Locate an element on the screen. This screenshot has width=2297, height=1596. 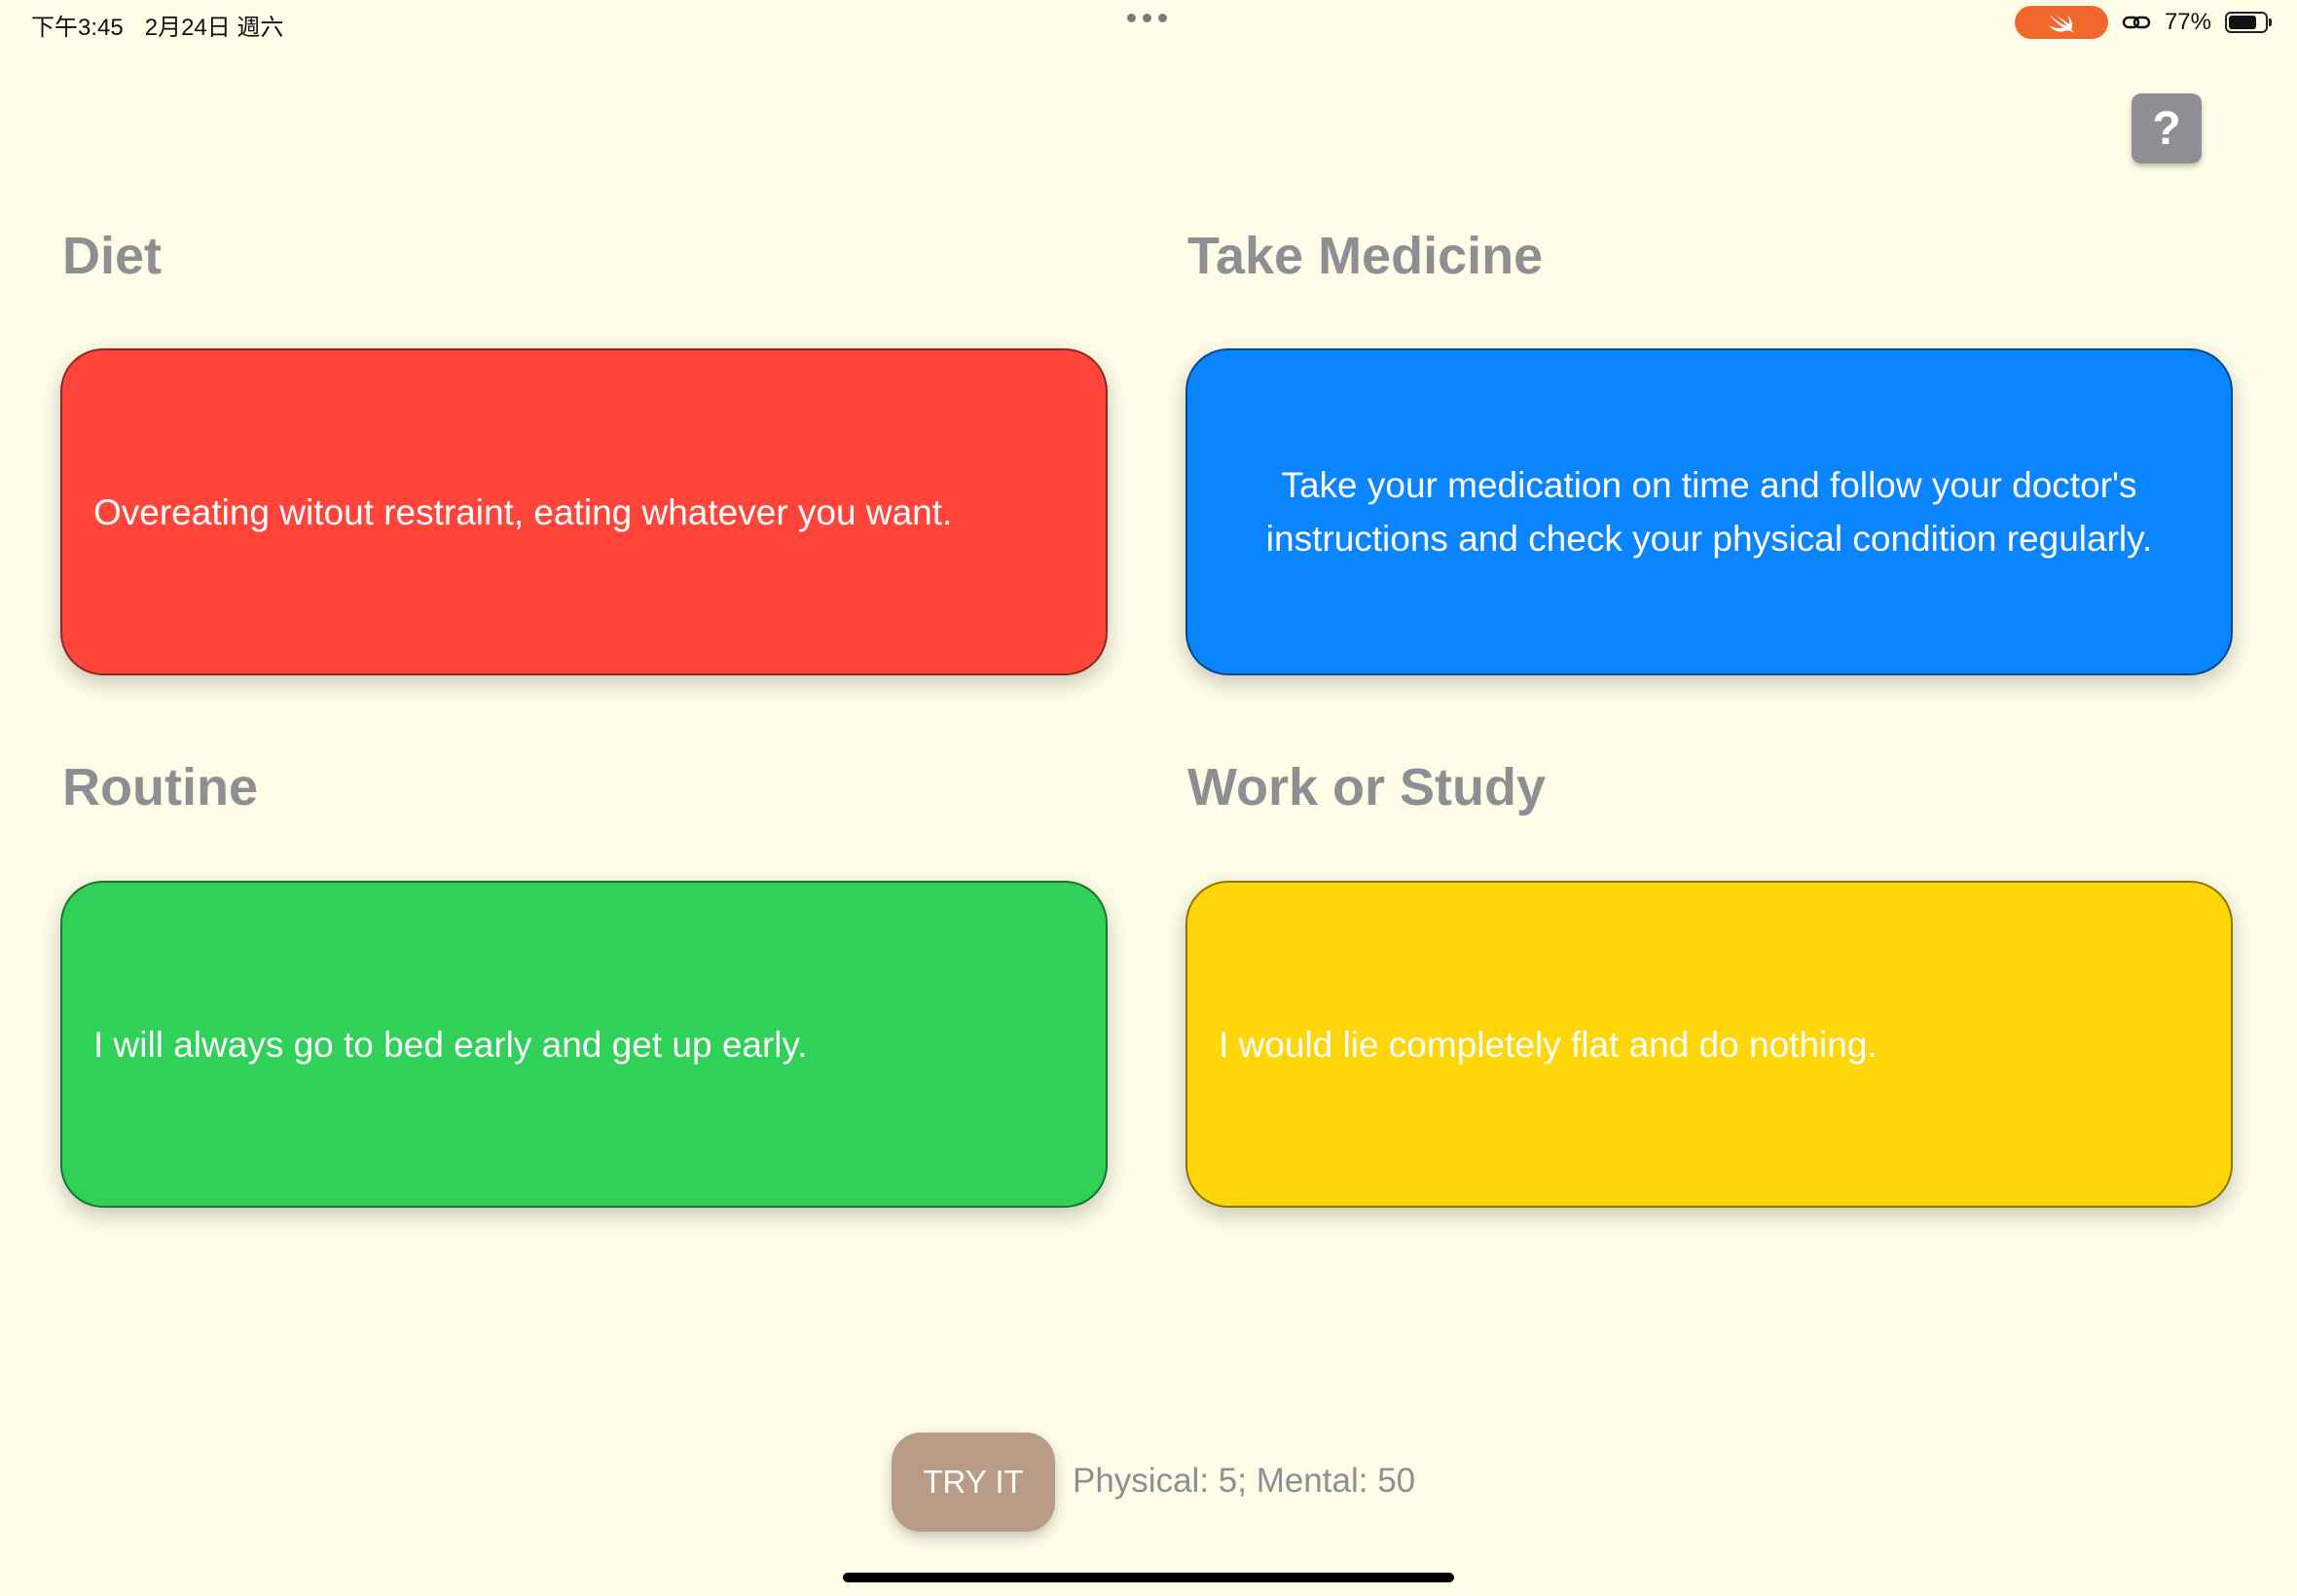
status-bar-left: 下午3:45 2月24日 週六 is located at coordinates (157, 25).